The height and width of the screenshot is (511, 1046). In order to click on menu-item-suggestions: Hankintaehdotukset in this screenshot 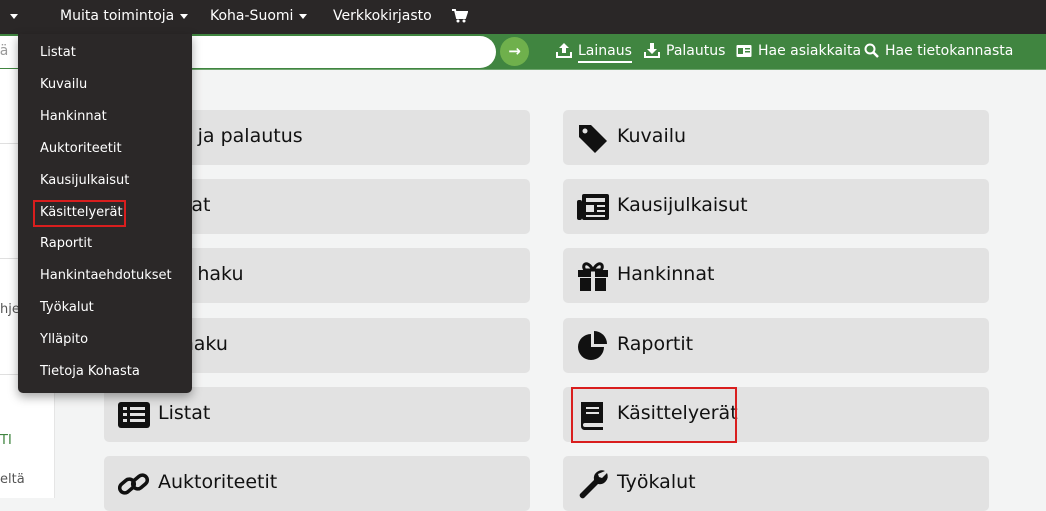, I will do `click(106, 275)`.